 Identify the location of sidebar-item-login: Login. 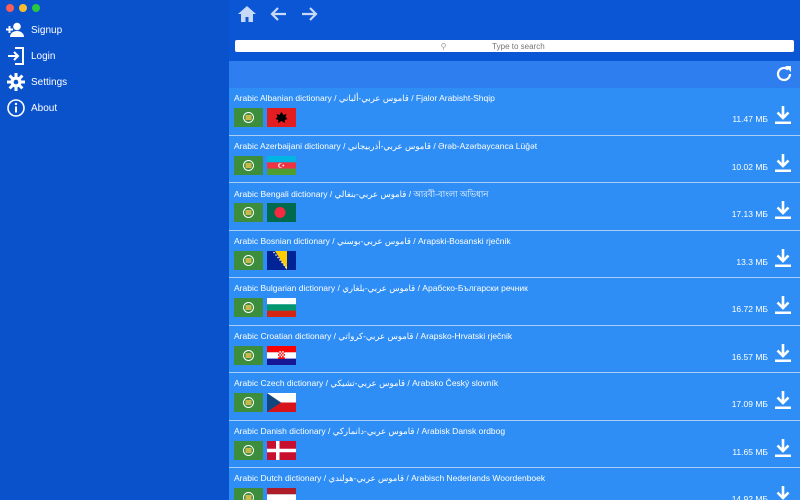
(36, 56).